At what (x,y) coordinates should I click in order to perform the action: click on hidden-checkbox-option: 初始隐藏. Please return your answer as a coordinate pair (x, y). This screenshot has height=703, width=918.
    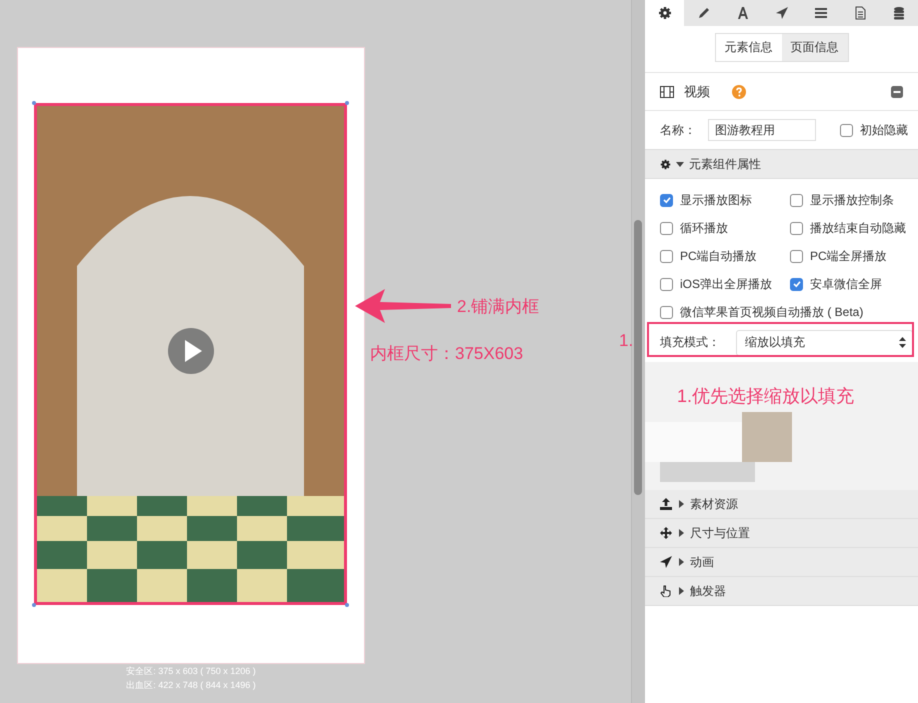
    Looking at the image, I should click on (874, 130).